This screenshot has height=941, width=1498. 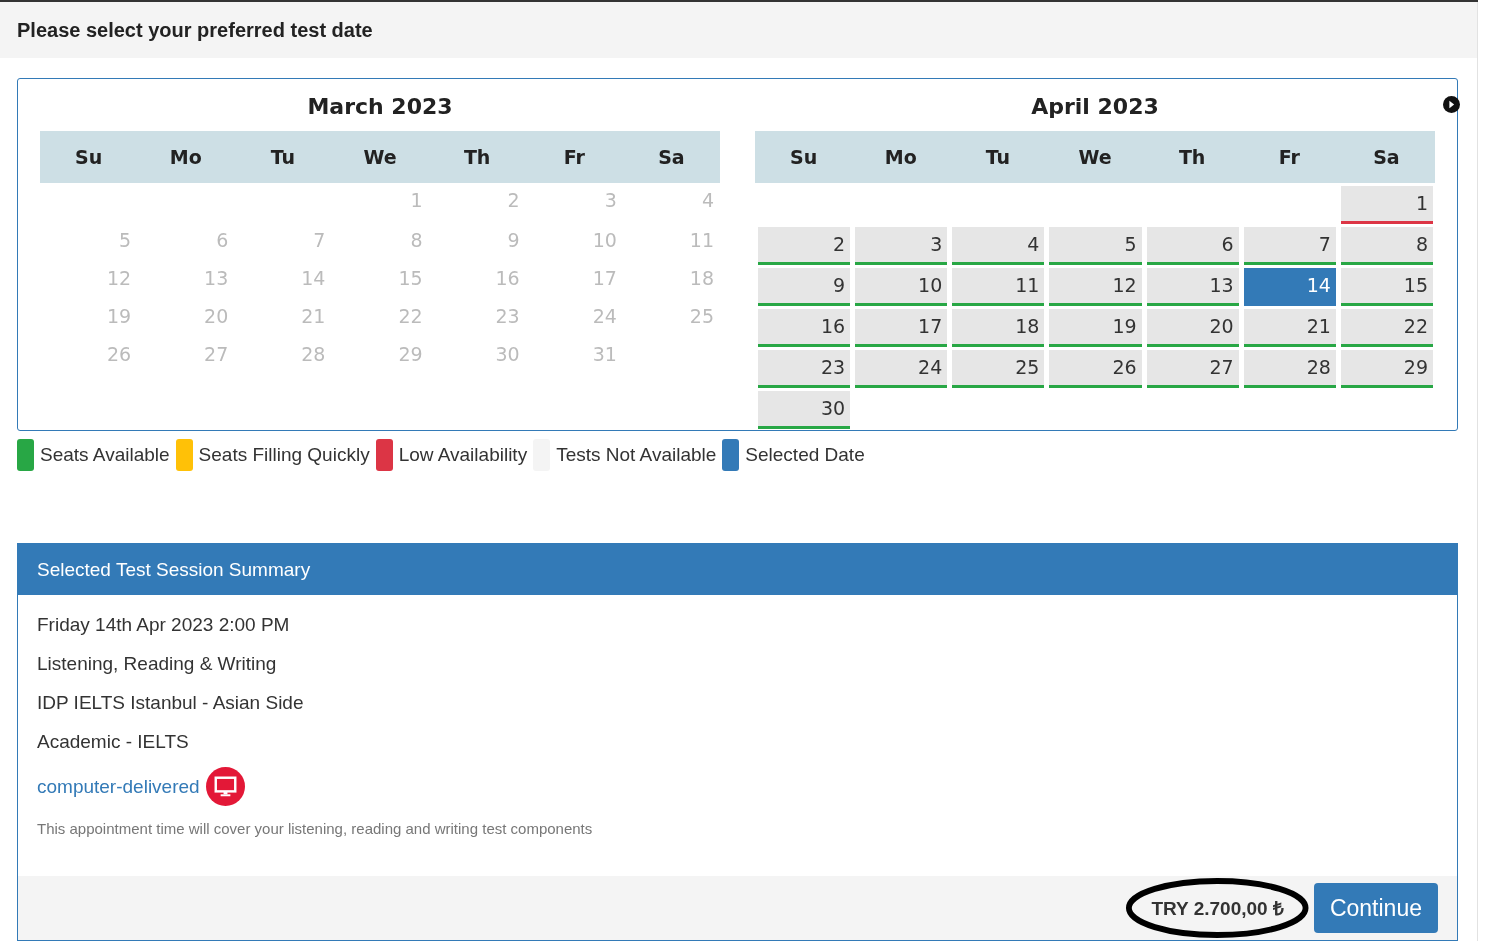 I want to click on delivery-link: computer-delivered, so click(x=118, y=786).